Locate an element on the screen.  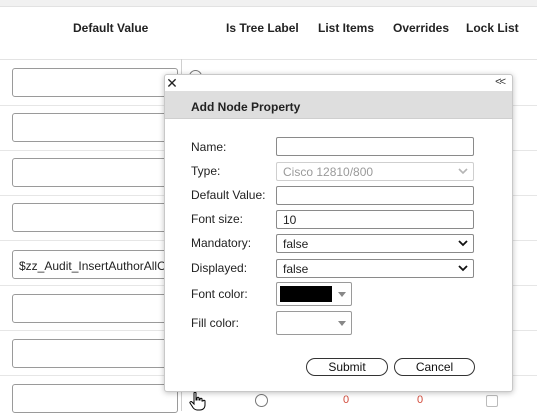
submit-button: Submit is located at coordinates (347, 367).